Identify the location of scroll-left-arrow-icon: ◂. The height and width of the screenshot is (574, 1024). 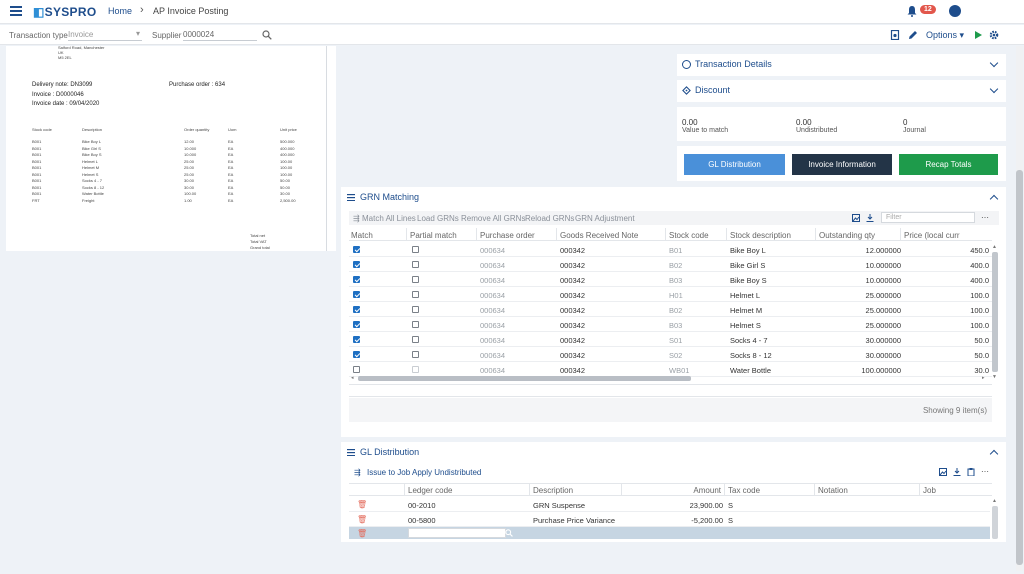
(352, 378).